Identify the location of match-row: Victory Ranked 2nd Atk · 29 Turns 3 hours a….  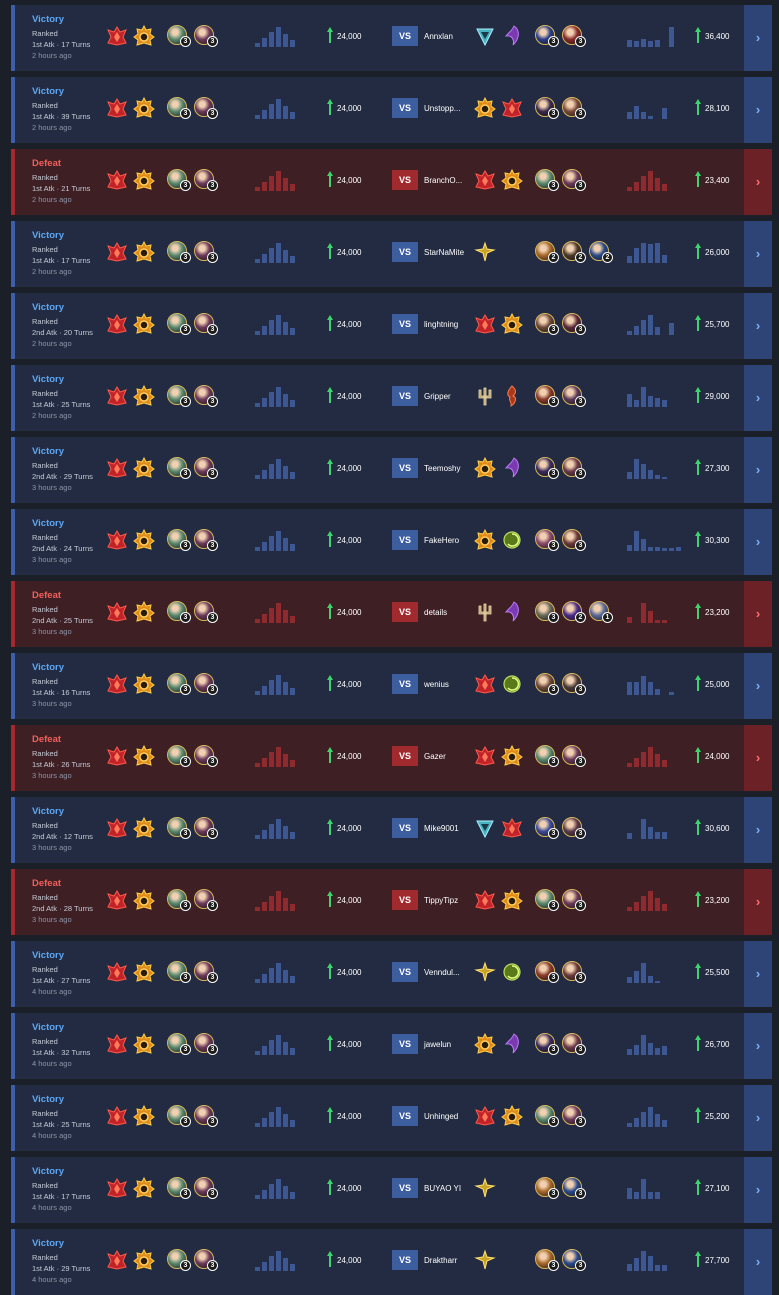
(391, 470).